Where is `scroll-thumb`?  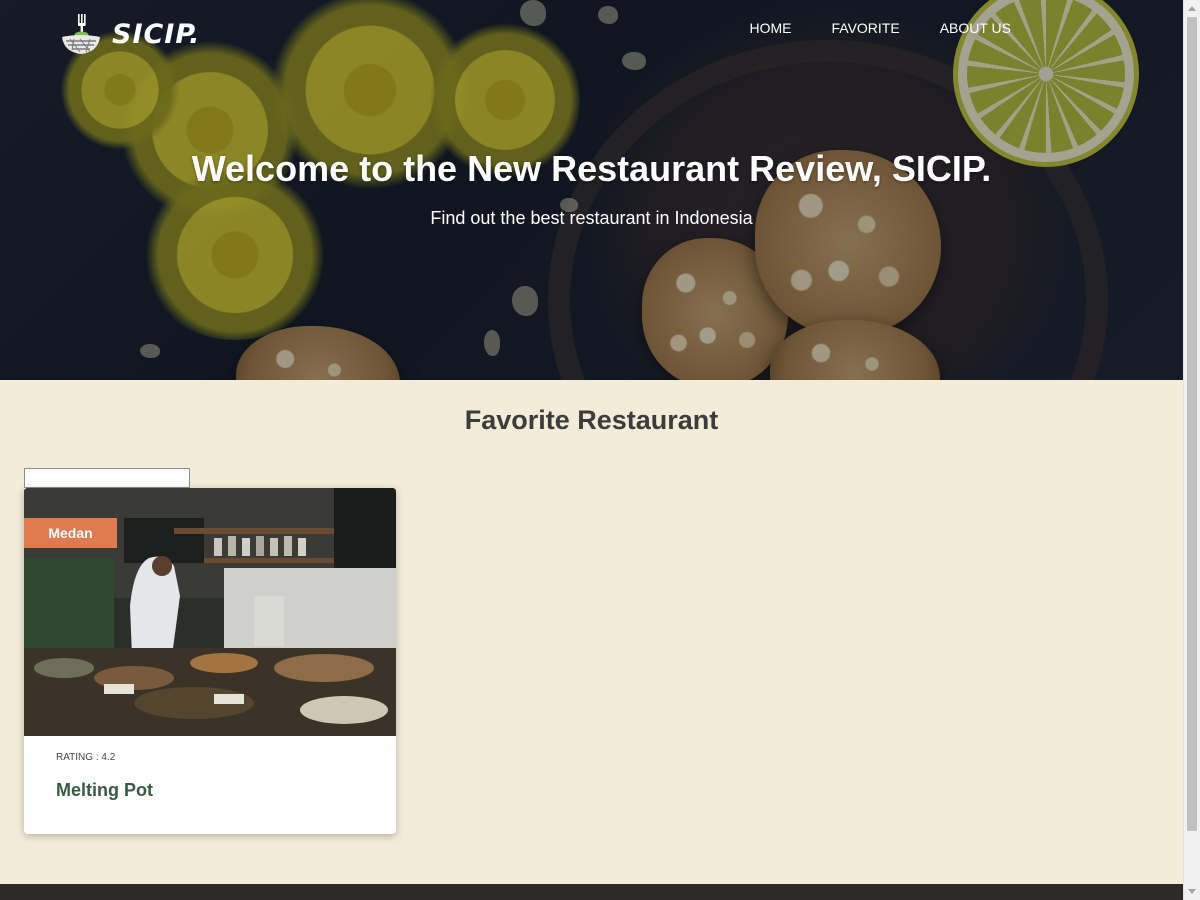 scroll-thumb is located at coordinates (1192, 424).